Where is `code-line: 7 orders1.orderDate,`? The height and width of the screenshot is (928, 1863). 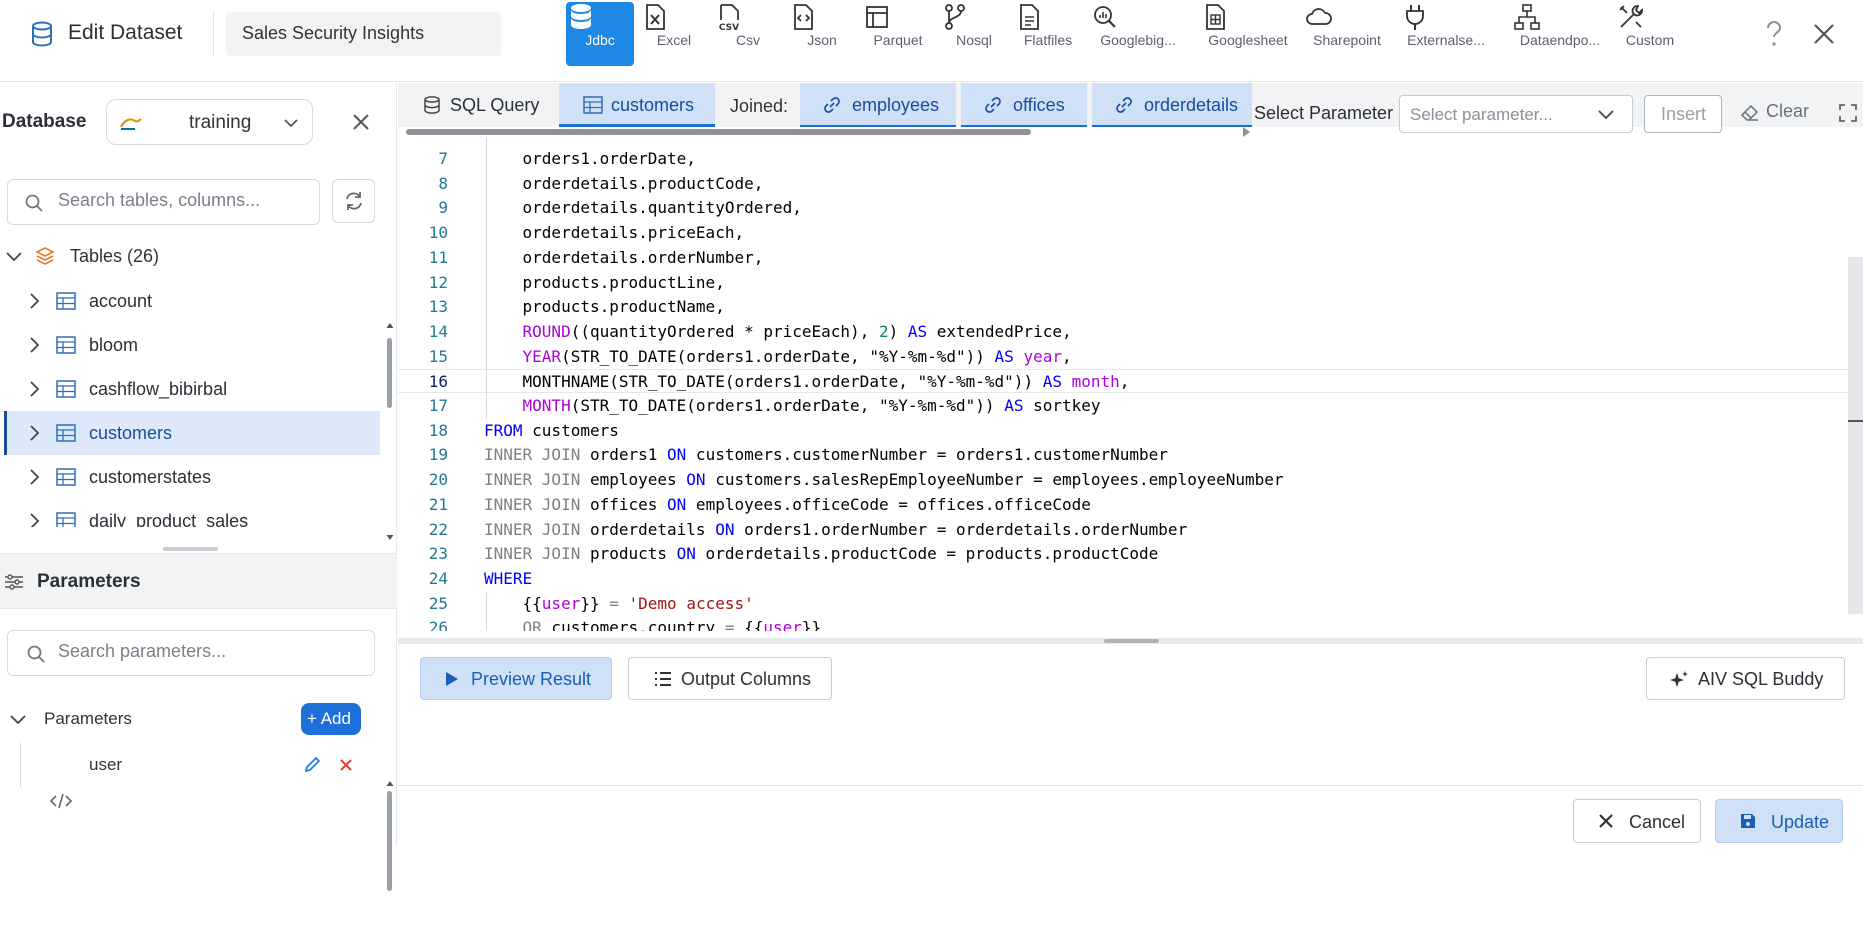 code-line: 7 orders1.orderDate, is located at coordinates (1123, 159).